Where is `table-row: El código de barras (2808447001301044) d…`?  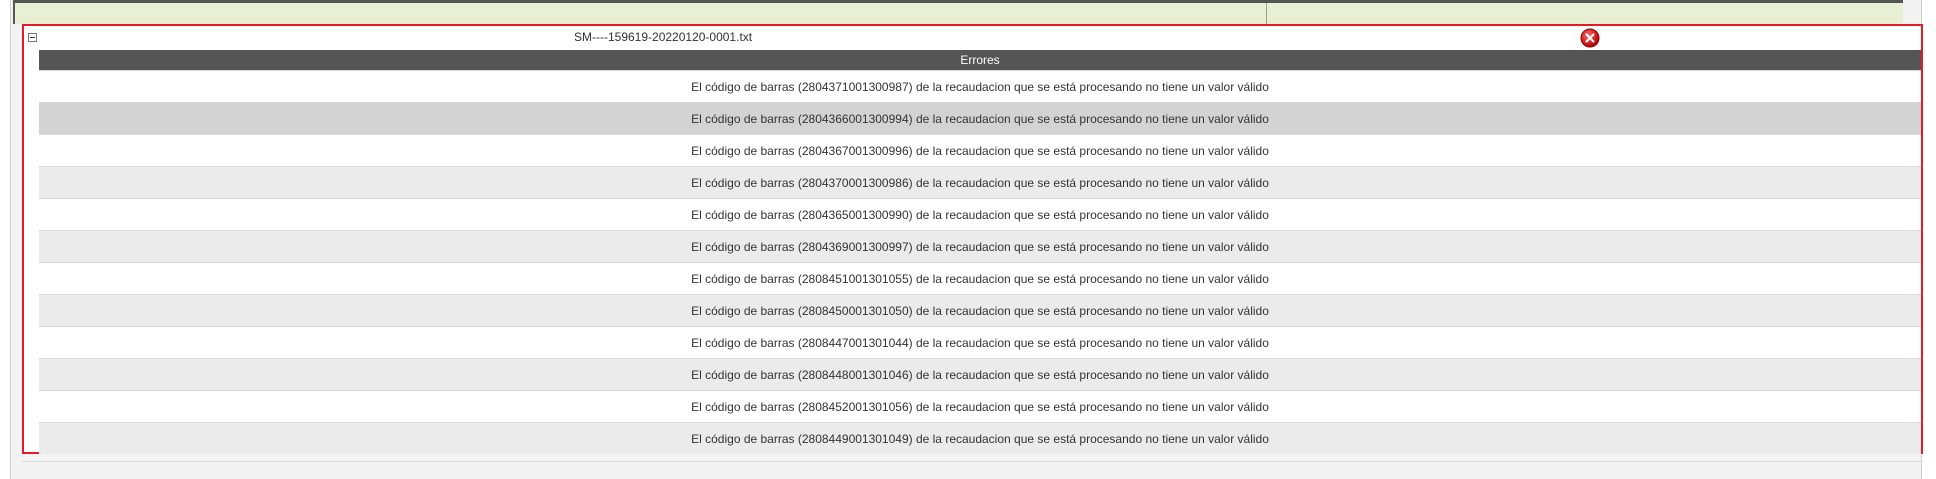
table-row: El código de barras (2808447001301044) d… is located at coordinates (980, 342).